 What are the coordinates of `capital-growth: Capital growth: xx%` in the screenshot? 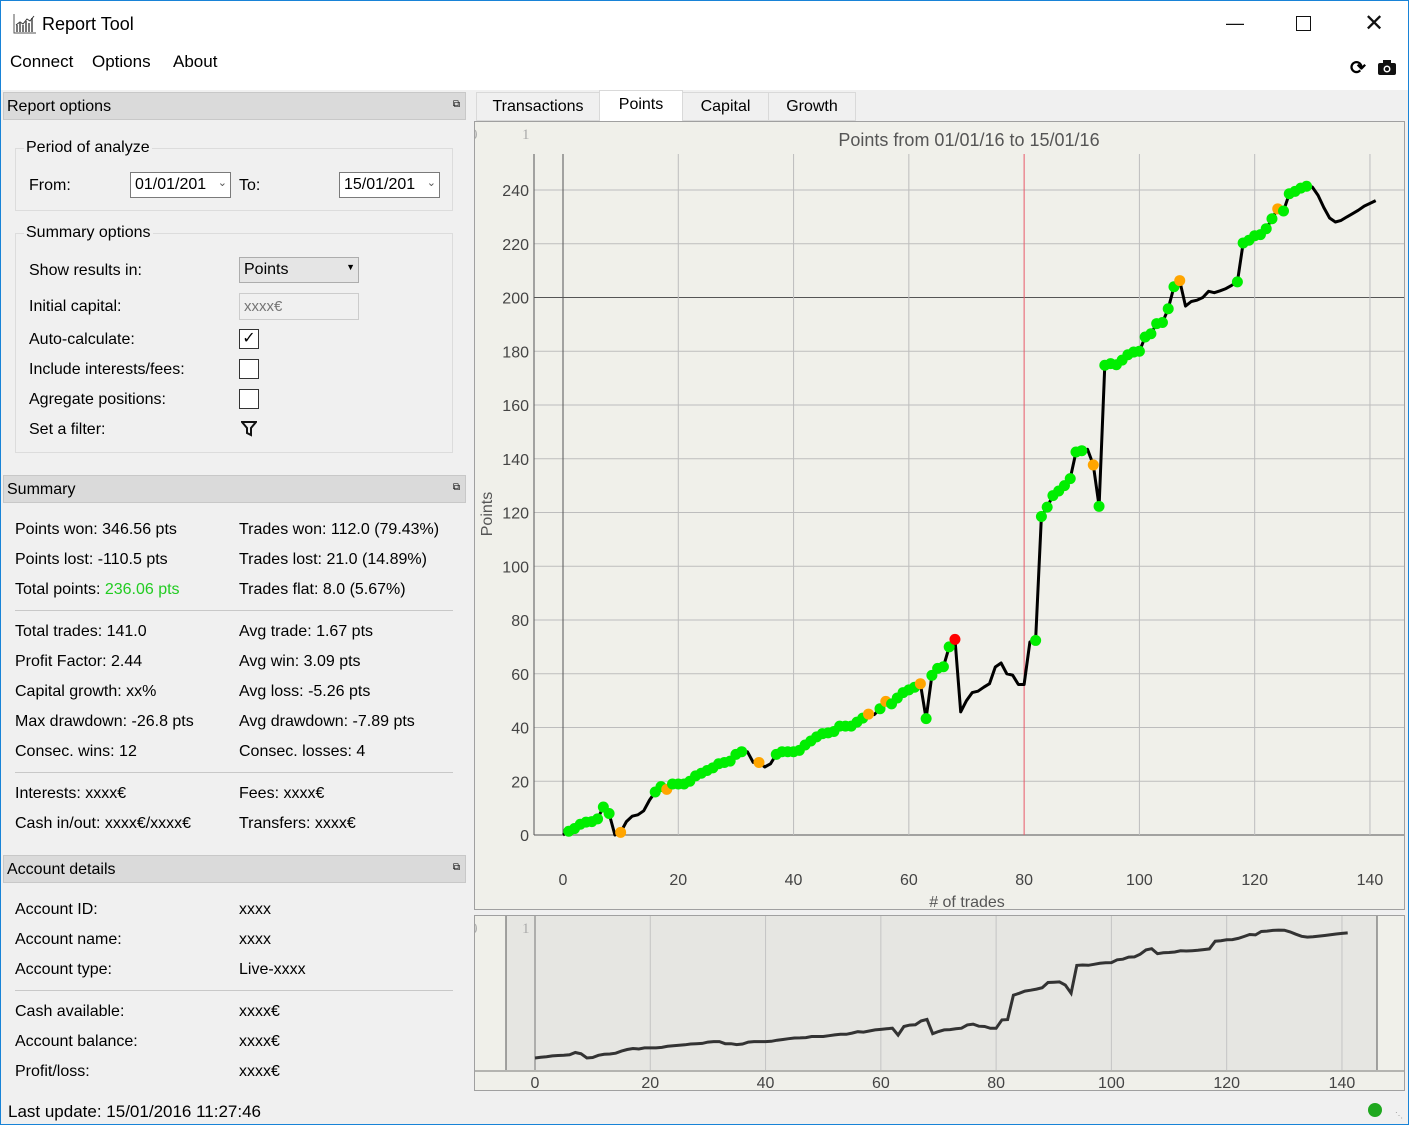 It's located at (86, 691).